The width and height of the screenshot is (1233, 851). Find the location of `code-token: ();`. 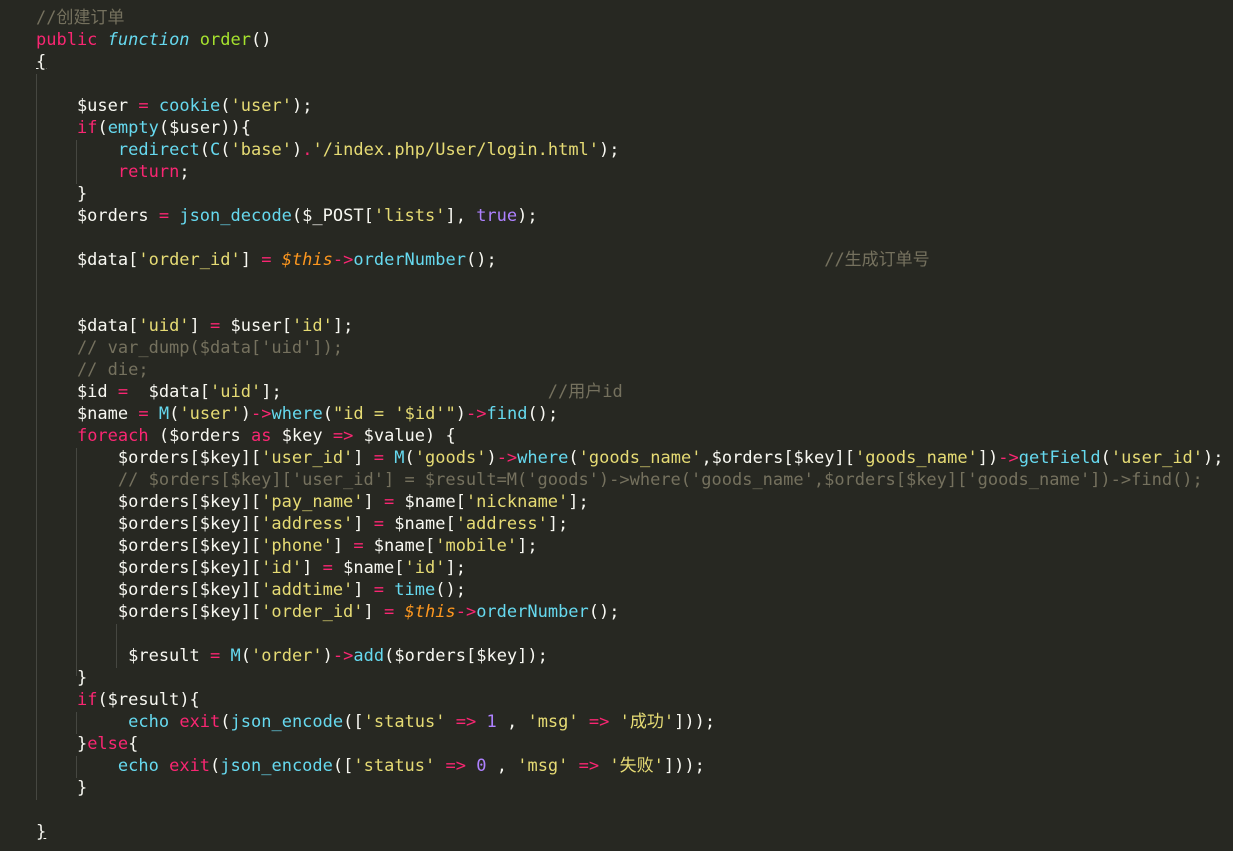

code-token: (); is located at coordinates (604, 612).